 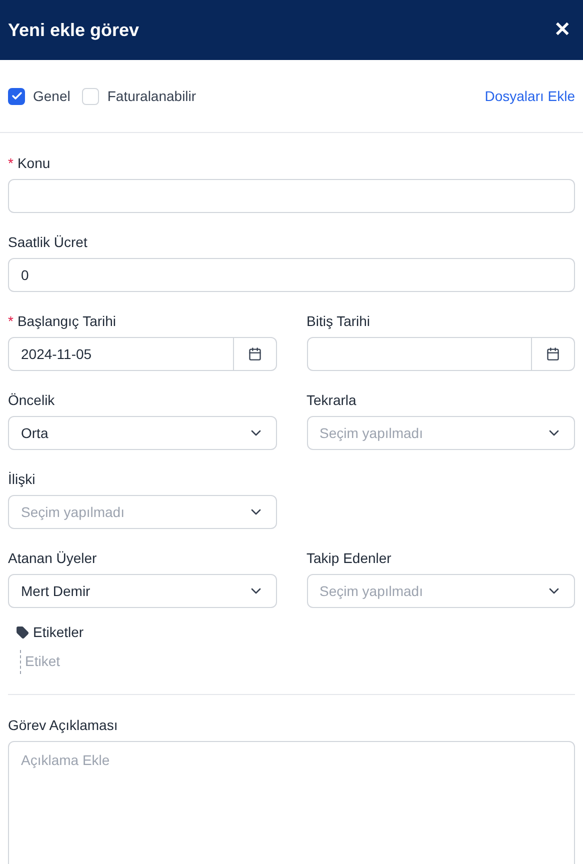 What do you see at coordinates (291, 196) in the screenshot?
I see `text-field` at bounding box center [291, 196].